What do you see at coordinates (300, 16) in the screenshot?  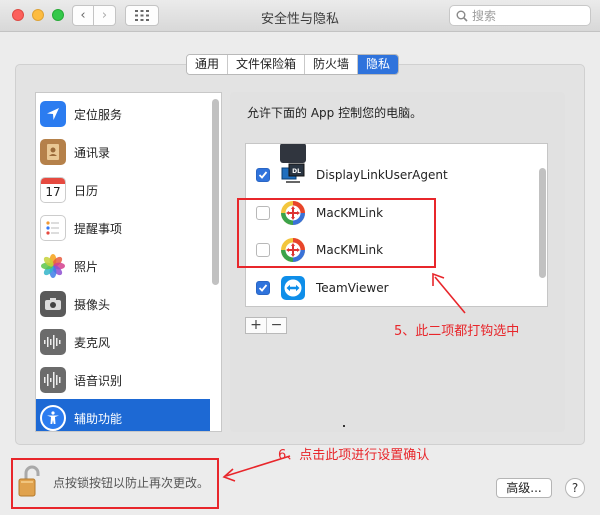 I see `title-bar: ‹ › 安全性与隐私` at bounding box center [300, 16].